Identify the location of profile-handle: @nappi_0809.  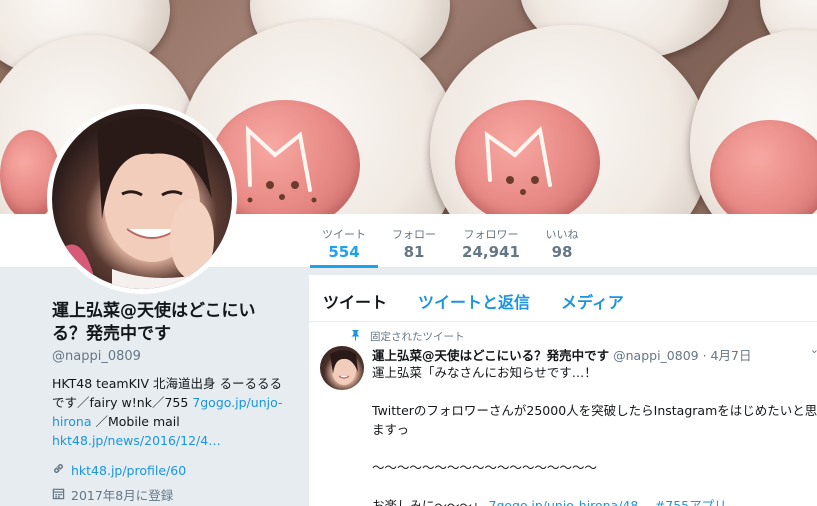
(172, 356).